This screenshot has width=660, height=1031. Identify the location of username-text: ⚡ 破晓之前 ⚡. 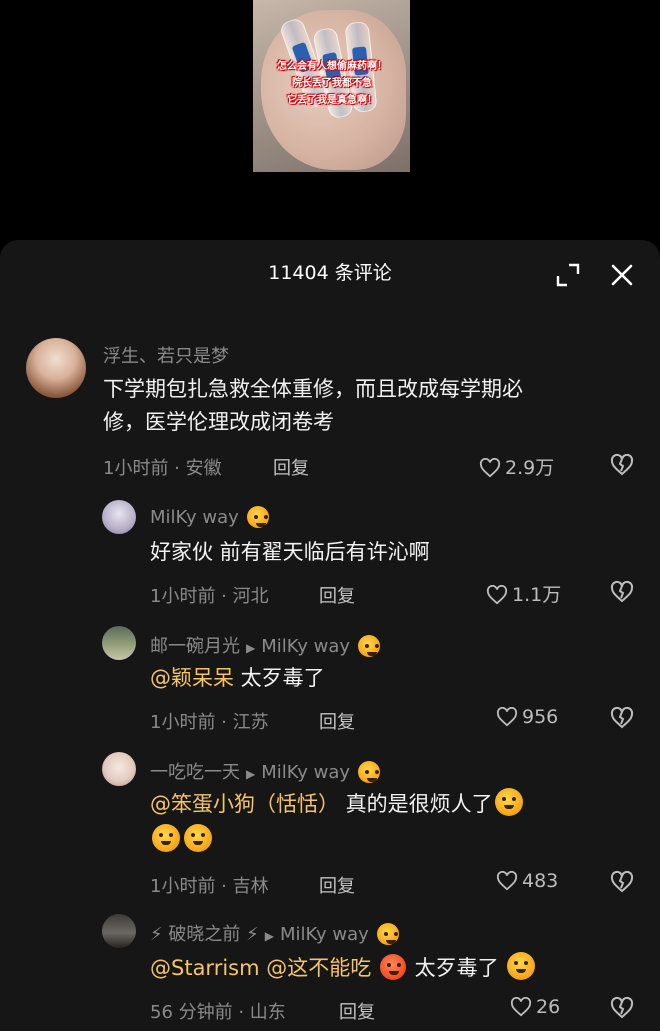
(204, 934).